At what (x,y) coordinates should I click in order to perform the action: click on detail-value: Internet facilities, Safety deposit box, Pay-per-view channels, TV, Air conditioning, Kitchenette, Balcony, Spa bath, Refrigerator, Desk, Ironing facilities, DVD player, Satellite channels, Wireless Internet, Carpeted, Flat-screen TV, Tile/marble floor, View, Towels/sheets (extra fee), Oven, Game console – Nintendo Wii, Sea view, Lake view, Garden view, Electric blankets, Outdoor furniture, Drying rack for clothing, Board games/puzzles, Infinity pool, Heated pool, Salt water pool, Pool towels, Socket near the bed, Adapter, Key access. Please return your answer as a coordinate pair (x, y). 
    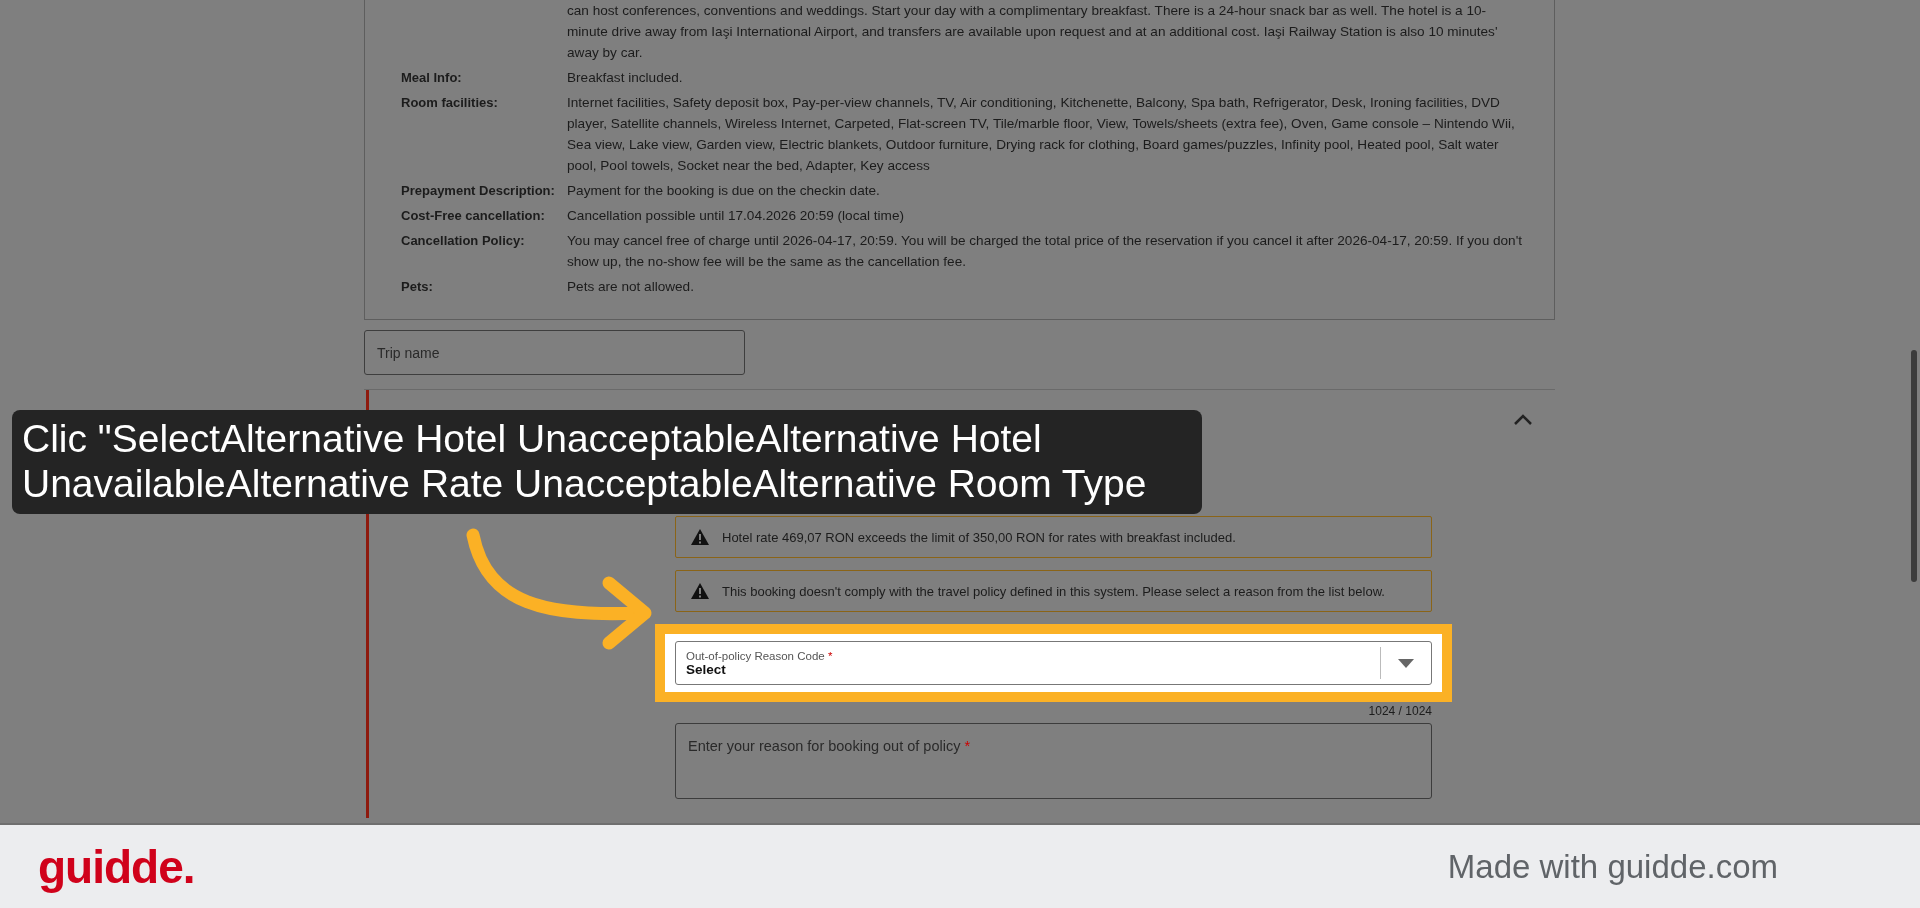
    Looking at the image, I should click on (1041, 134).